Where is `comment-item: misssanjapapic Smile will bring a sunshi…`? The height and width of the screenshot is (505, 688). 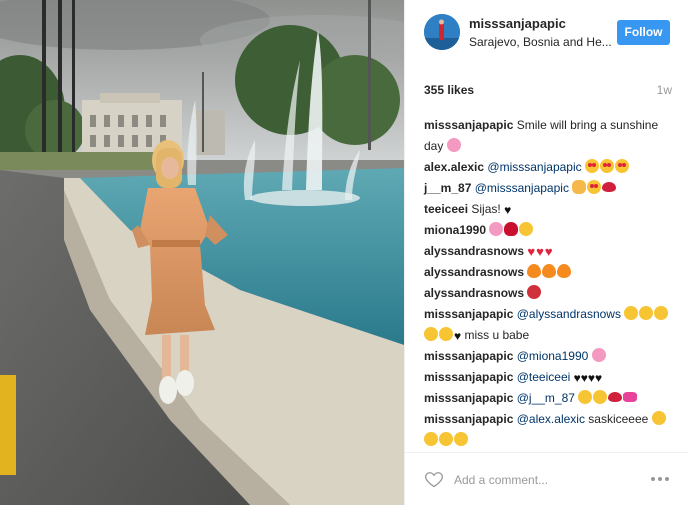 comment-item: misssanjapapic Smile will bring a sunshi… is located at coordinates (549, 136).